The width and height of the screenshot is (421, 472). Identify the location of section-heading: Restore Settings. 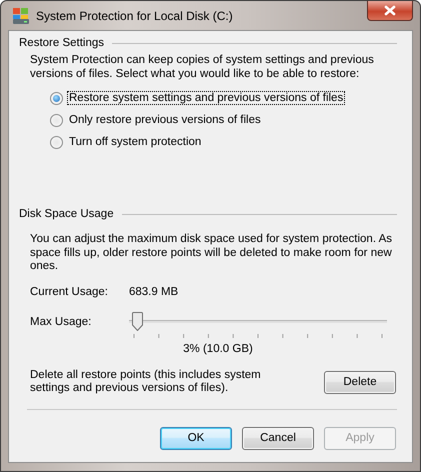
(61, 43).